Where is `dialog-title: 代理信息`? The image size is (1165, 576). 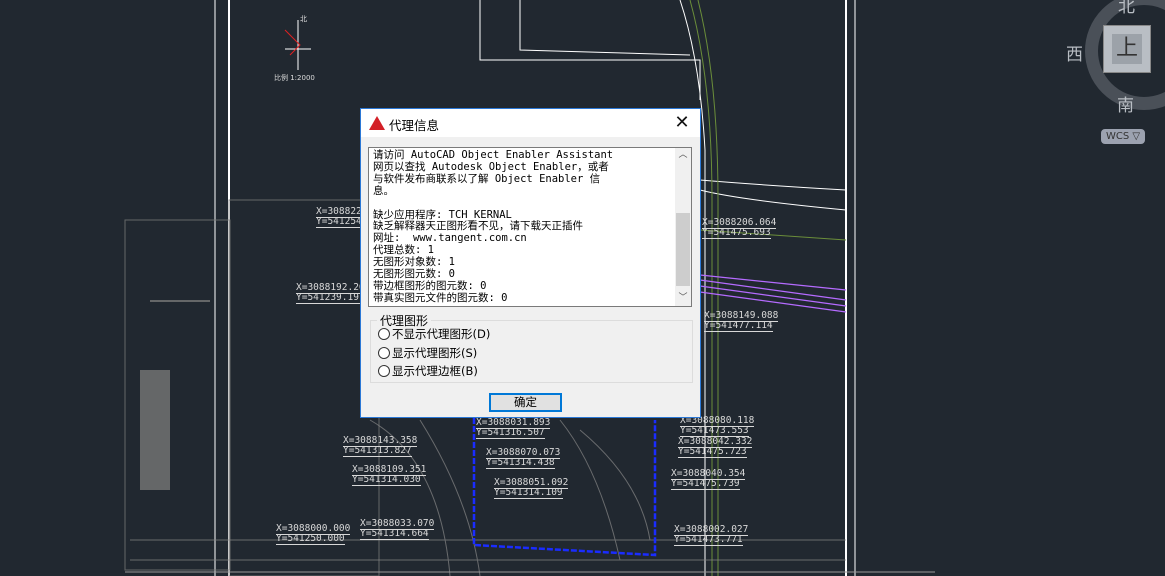 dialog-title: 代理信息 is located at coordinates (414, 125).